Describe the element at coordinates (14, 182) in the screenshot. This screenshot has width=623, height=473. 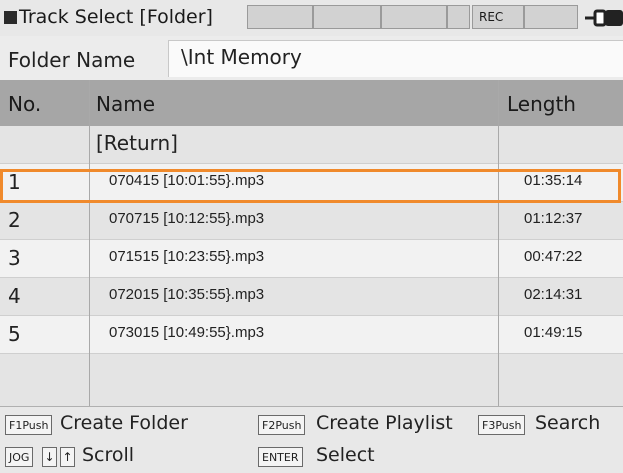
I see `track-no: 1` at that location.